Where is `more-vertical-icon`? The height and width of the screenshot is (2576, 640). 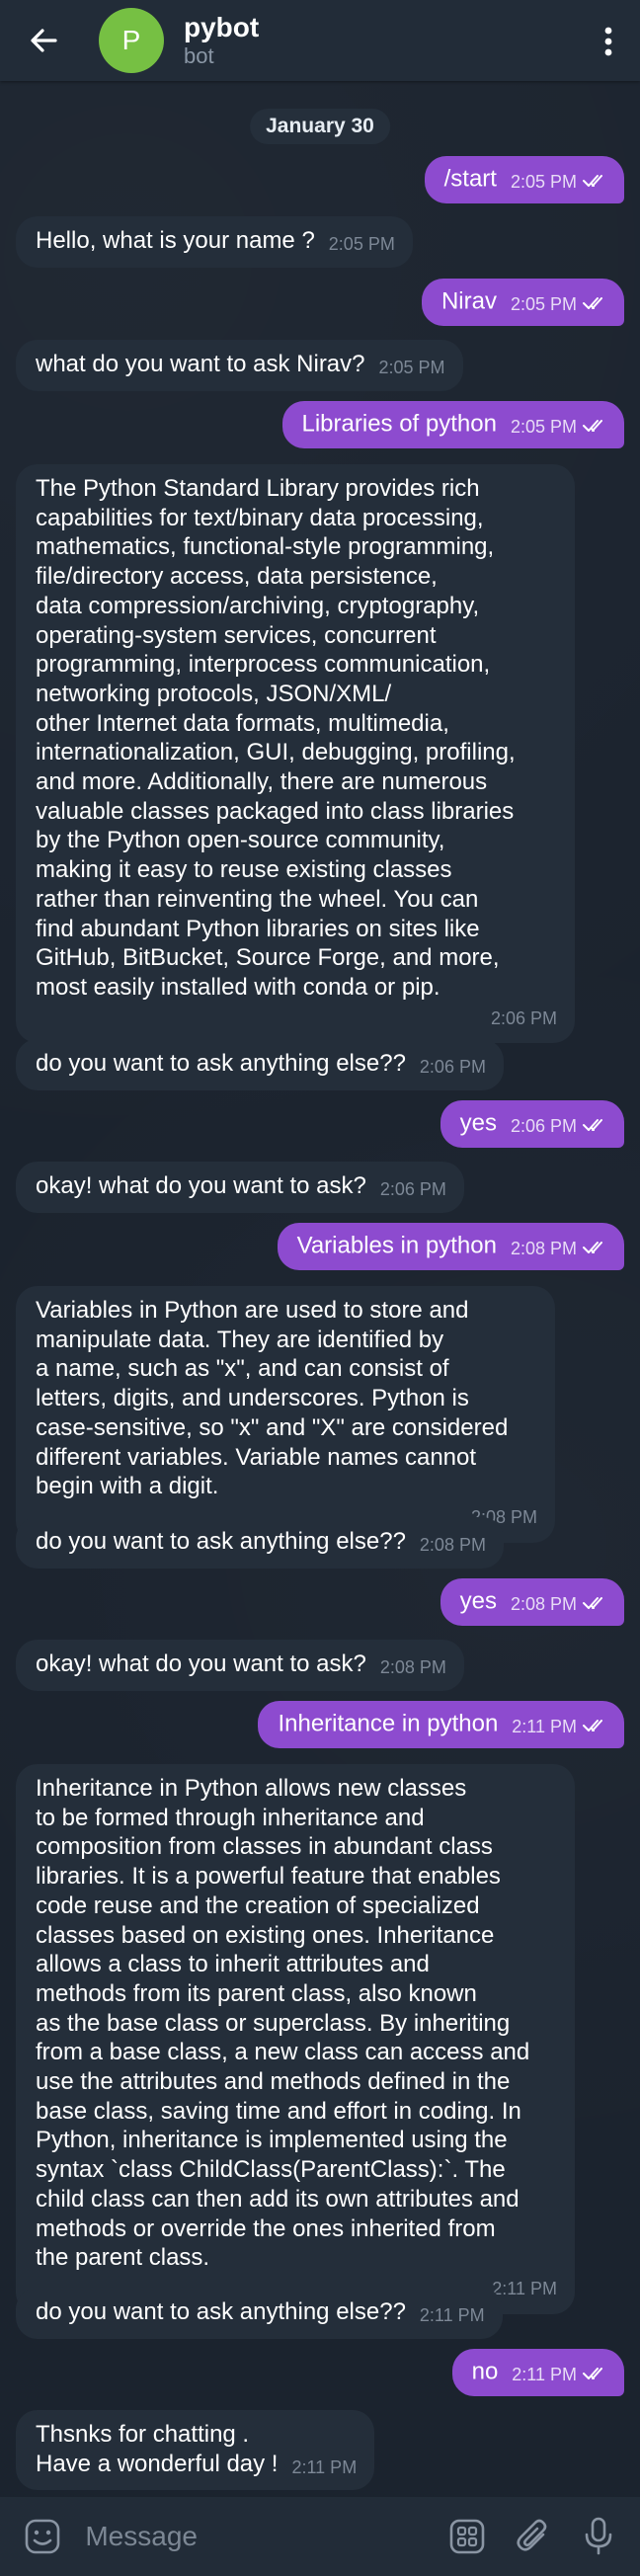
more-vertical-icon is located at coordinates (608, 41).